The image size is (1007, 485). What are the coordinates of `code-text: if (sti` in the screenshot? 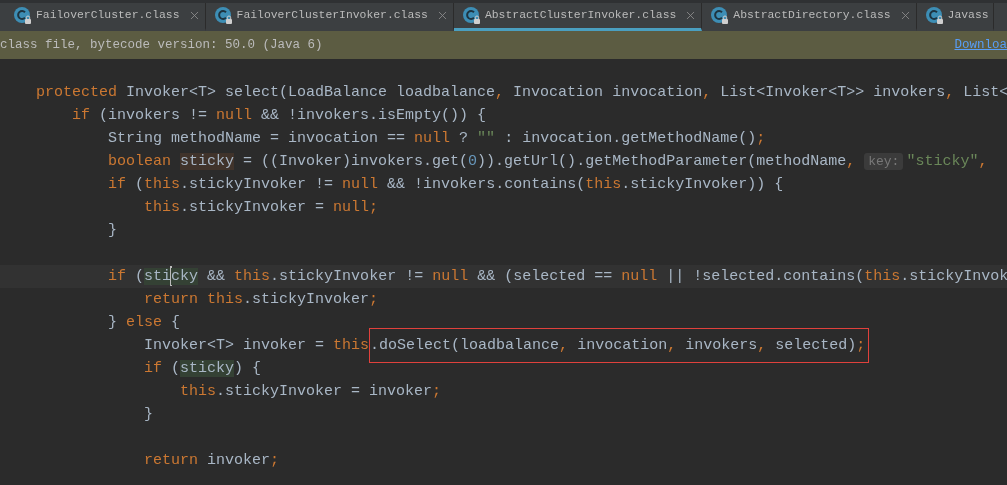 It's located at (139, 276).